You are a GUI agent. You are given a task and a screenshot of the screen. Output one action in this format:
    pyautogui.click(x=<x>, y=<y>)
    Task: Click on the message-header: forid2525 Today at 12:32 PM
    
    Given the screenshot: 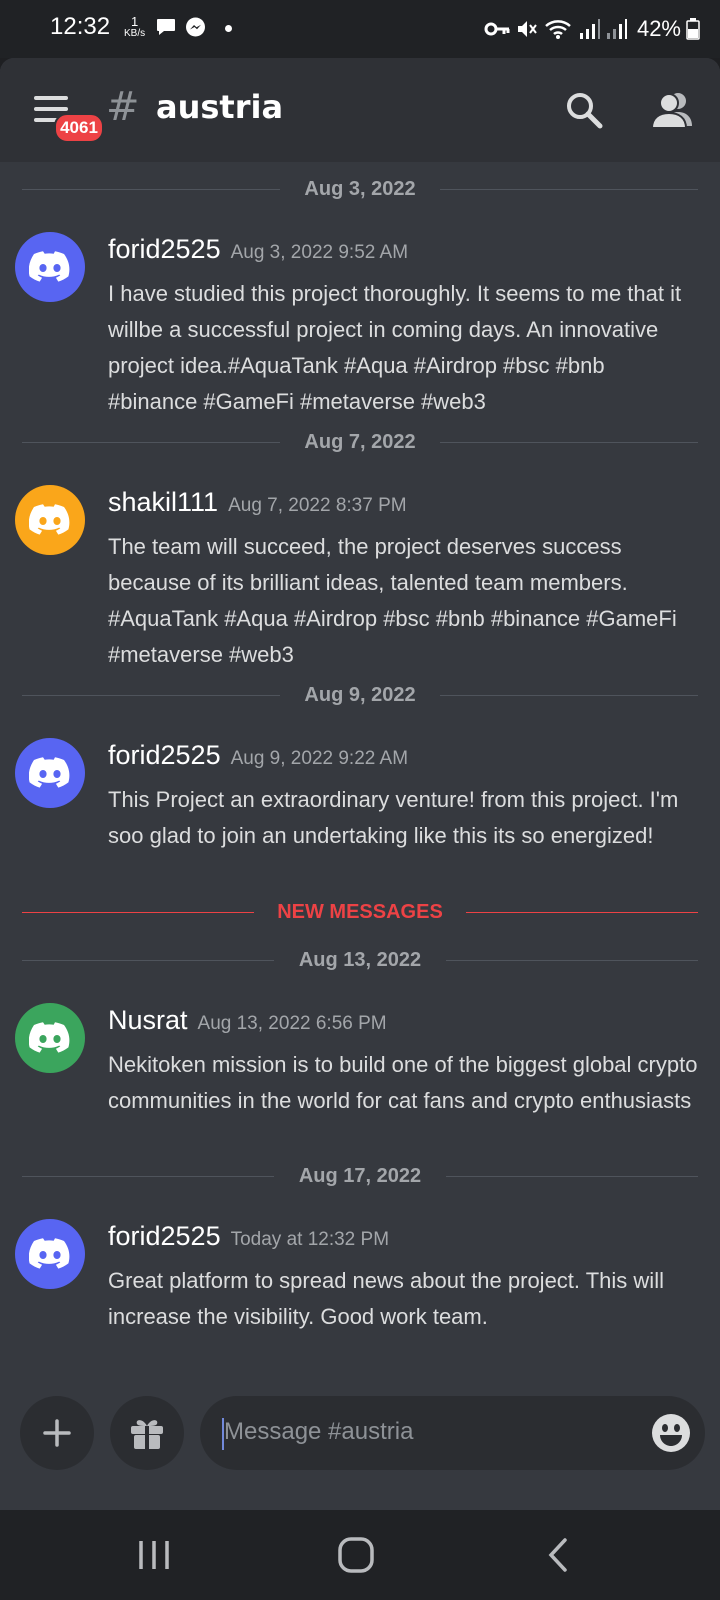 What is the action you would take?
    pyautogui.click(x=248, y=1236)
    